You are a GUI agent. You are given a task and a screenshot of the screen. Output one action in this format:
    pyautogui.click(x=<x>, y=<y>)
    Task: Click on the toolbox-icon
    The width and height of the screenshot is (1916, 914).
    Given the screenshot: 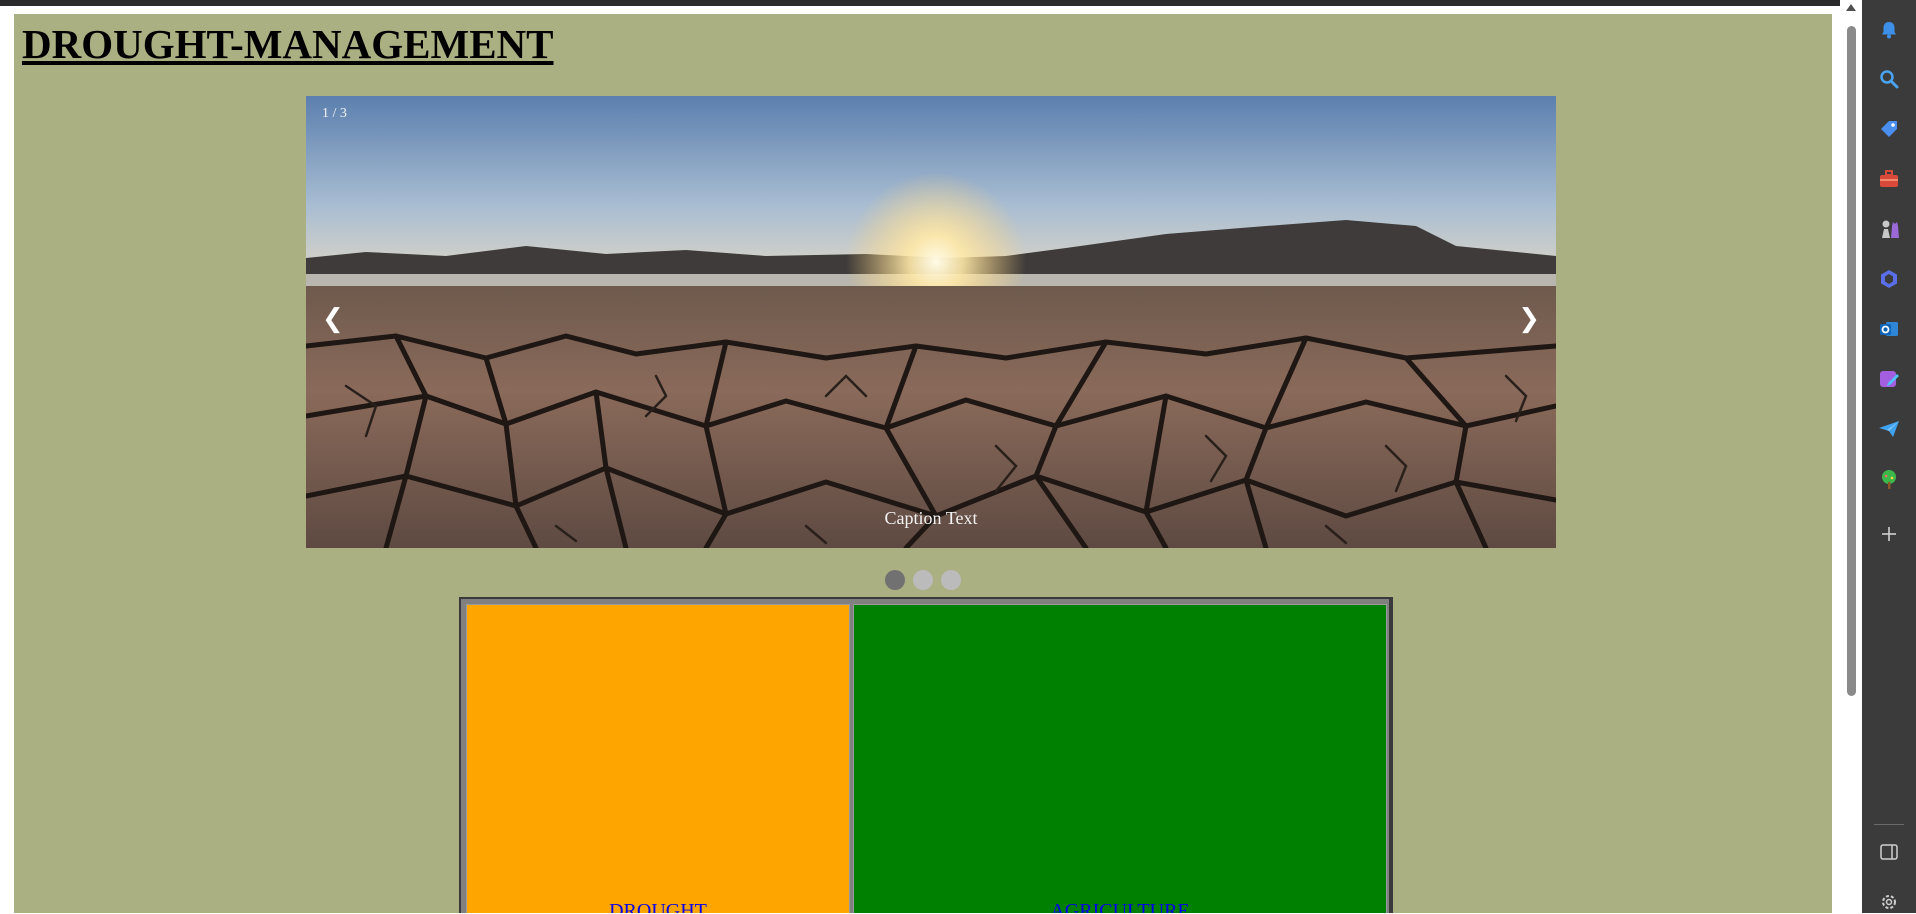 What is the action you would take?
    pyautogui.click(x=1889, y=179)
    